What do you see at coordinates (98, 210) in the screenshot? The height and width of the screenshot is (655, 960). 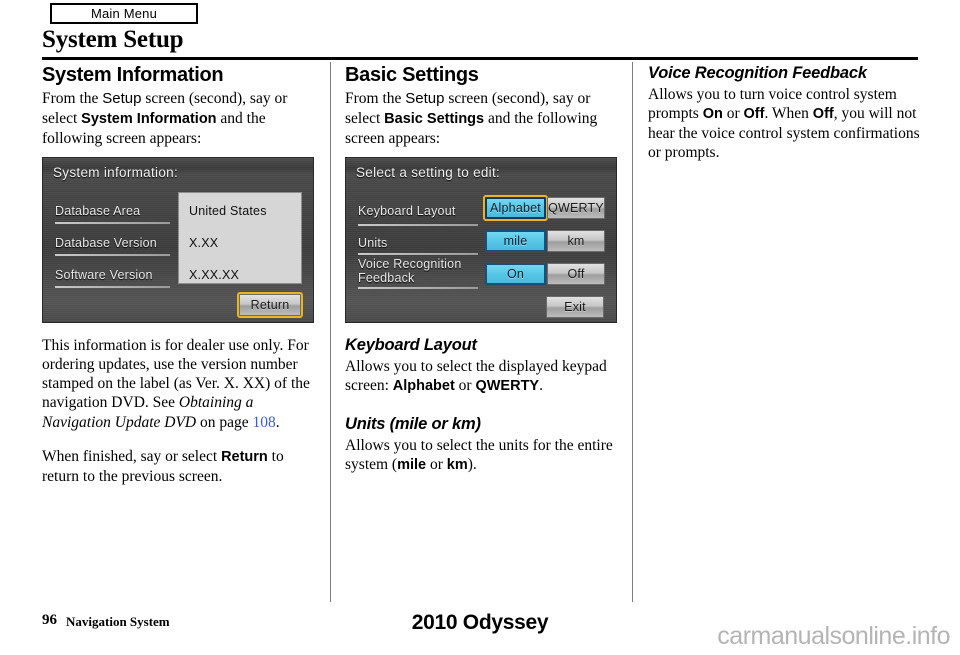 I see `row-label-database-area: Database Area` at bounding box center [98, 210].